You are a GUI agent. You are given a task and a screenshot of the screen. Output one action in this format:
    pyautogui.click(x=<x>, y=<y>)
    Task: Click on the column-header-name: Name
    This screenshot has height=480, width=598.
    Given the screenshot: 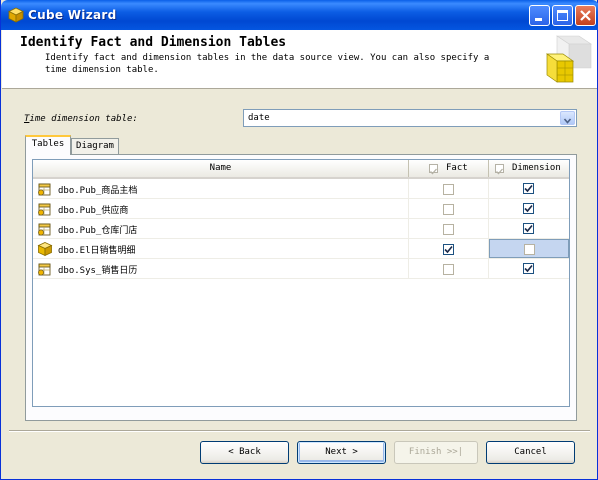 What is the action you would take?
    pyautogui.click(x=221, y=168)
    